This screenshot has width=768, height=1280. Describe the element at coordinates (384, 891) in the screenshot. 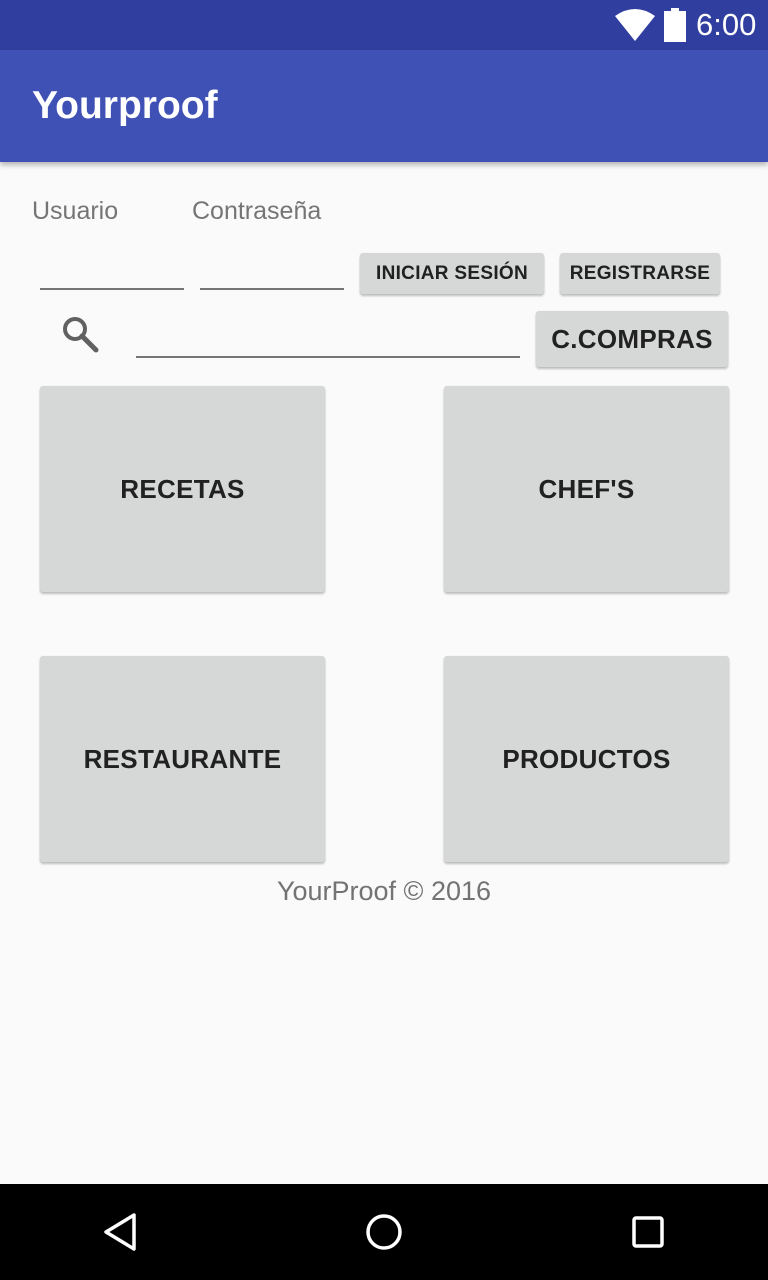

I see `footer-copyright: YourProof © 2016` at that location.